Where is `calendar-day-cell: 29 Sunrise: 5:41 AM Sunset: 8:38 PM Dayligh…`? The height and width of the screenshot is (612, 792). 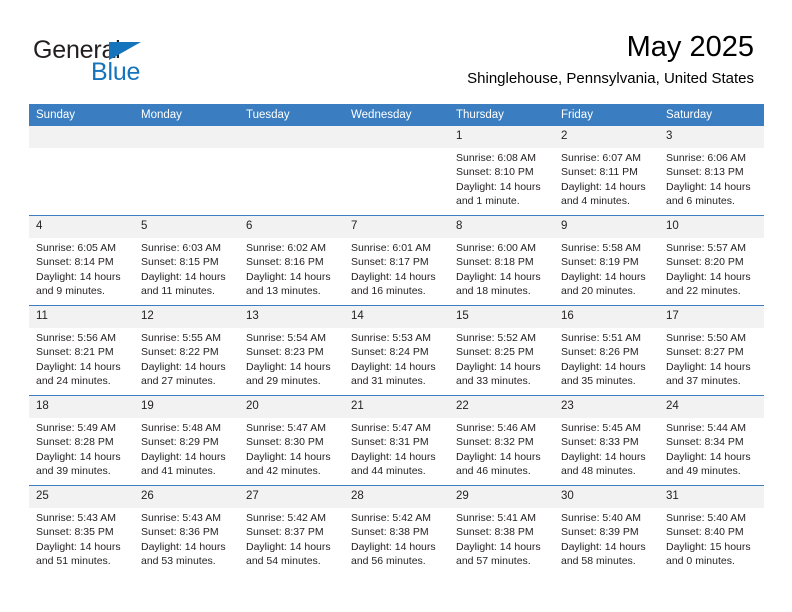 calendar-day-cell: 29 Sunrise: 5:41 AM Sunset: 8:38 PM Dayligh… is located at coordinates (501, 530).